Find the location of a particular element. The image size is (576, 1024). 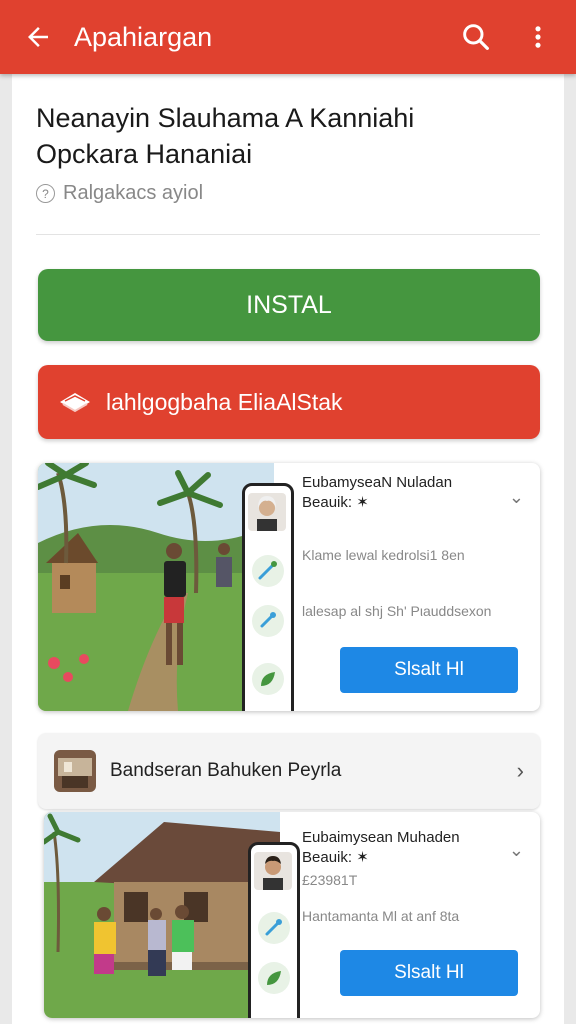

overflow-menu-button is located at coordinates (538, 37).